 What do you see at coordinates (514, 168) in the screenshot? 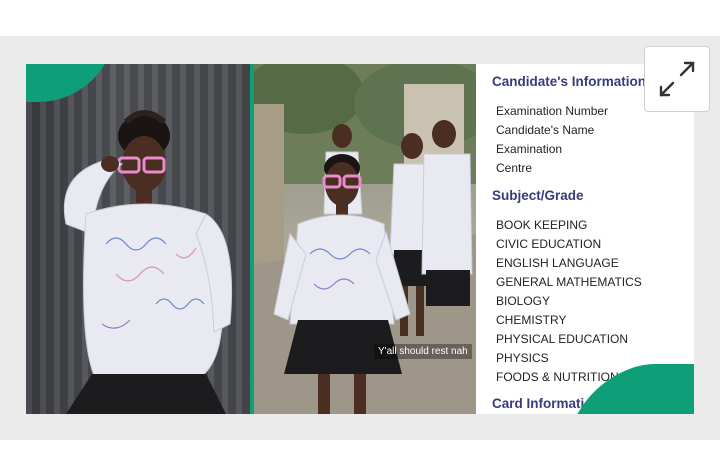
I see `candidate-row-centre: Centre` at bounding box center [514, 168].